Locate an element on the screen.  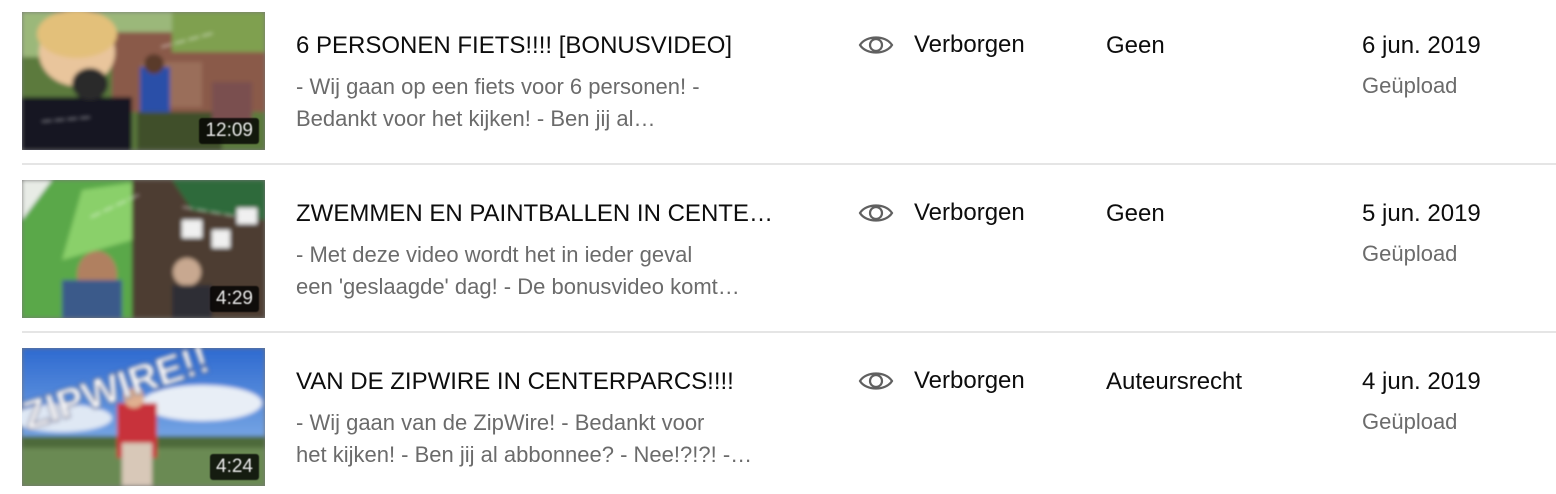
video-title: VAN DE ZIPWIRE IN CENTERPARCS!!!! is located at coordinates (541, 382).